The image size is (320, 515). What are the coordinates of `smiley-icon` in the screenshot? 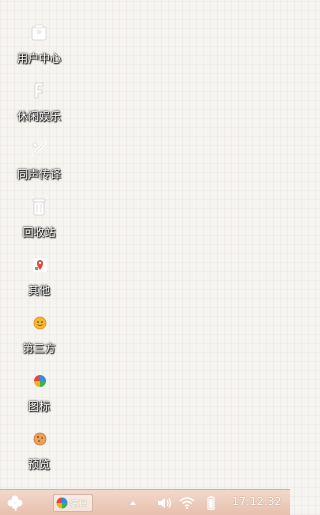 It's located at (40, 323).